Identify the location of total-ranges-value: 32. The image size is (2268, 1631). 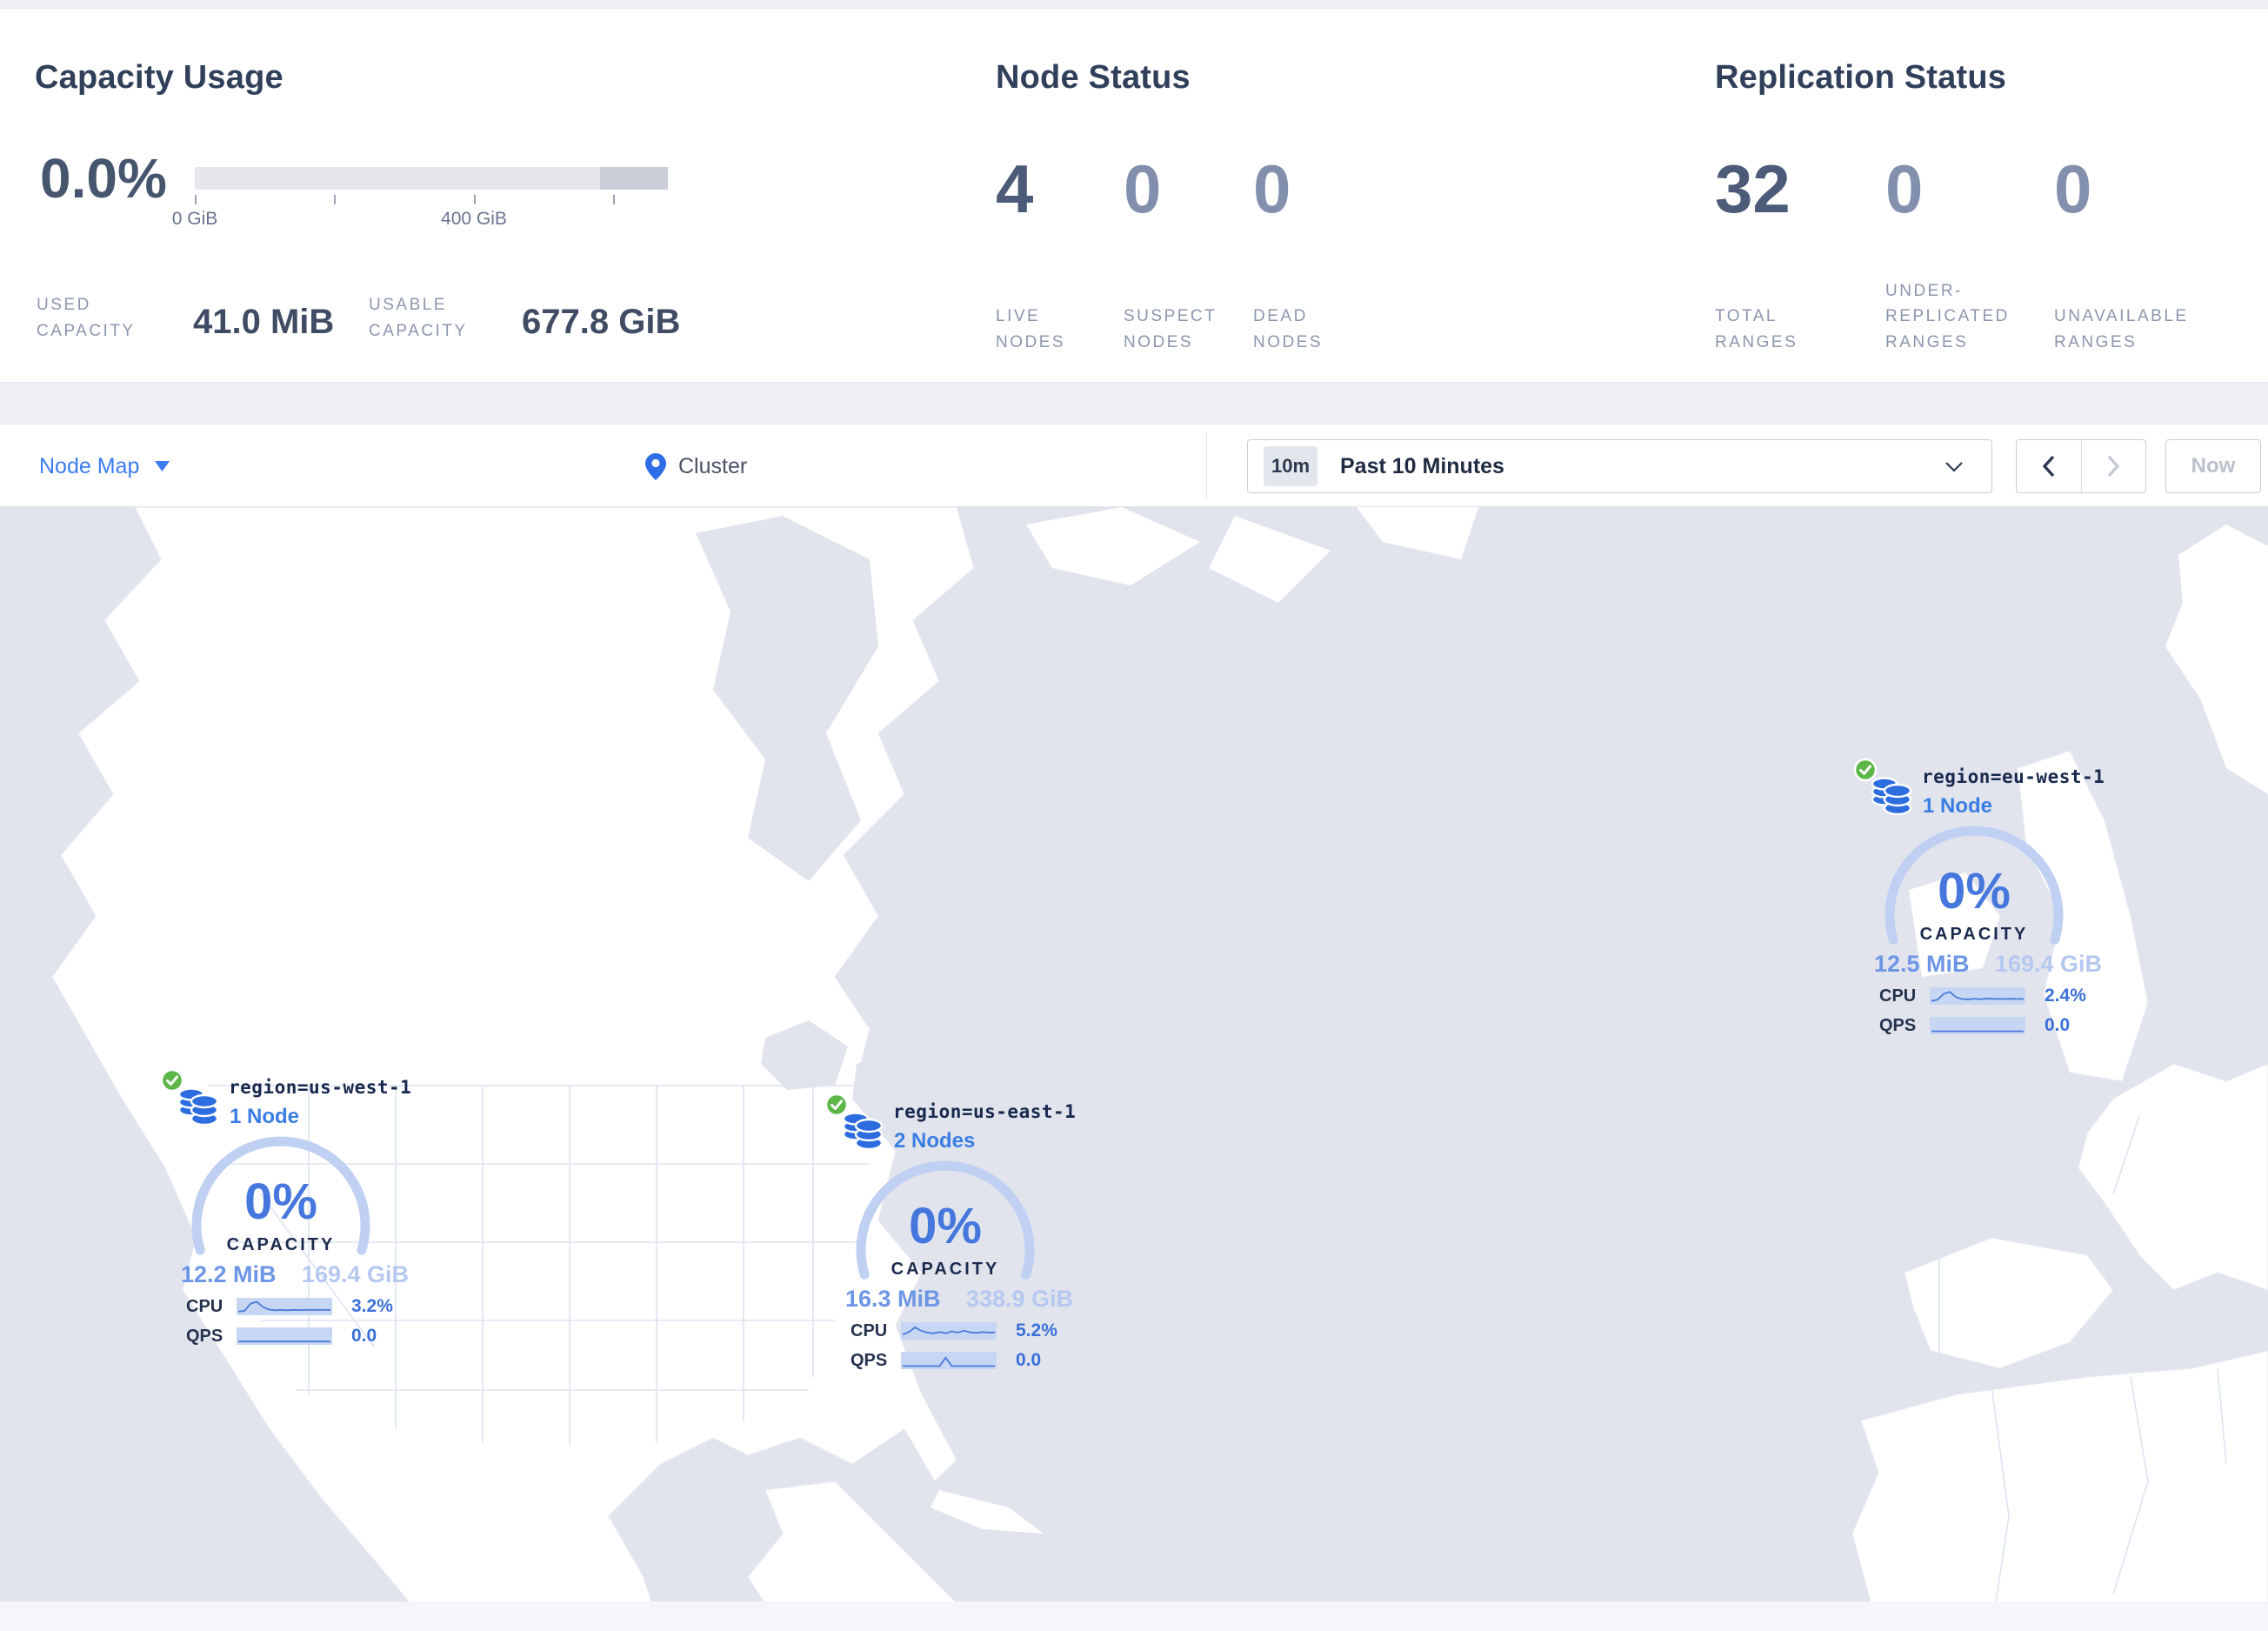
(1753, 188).